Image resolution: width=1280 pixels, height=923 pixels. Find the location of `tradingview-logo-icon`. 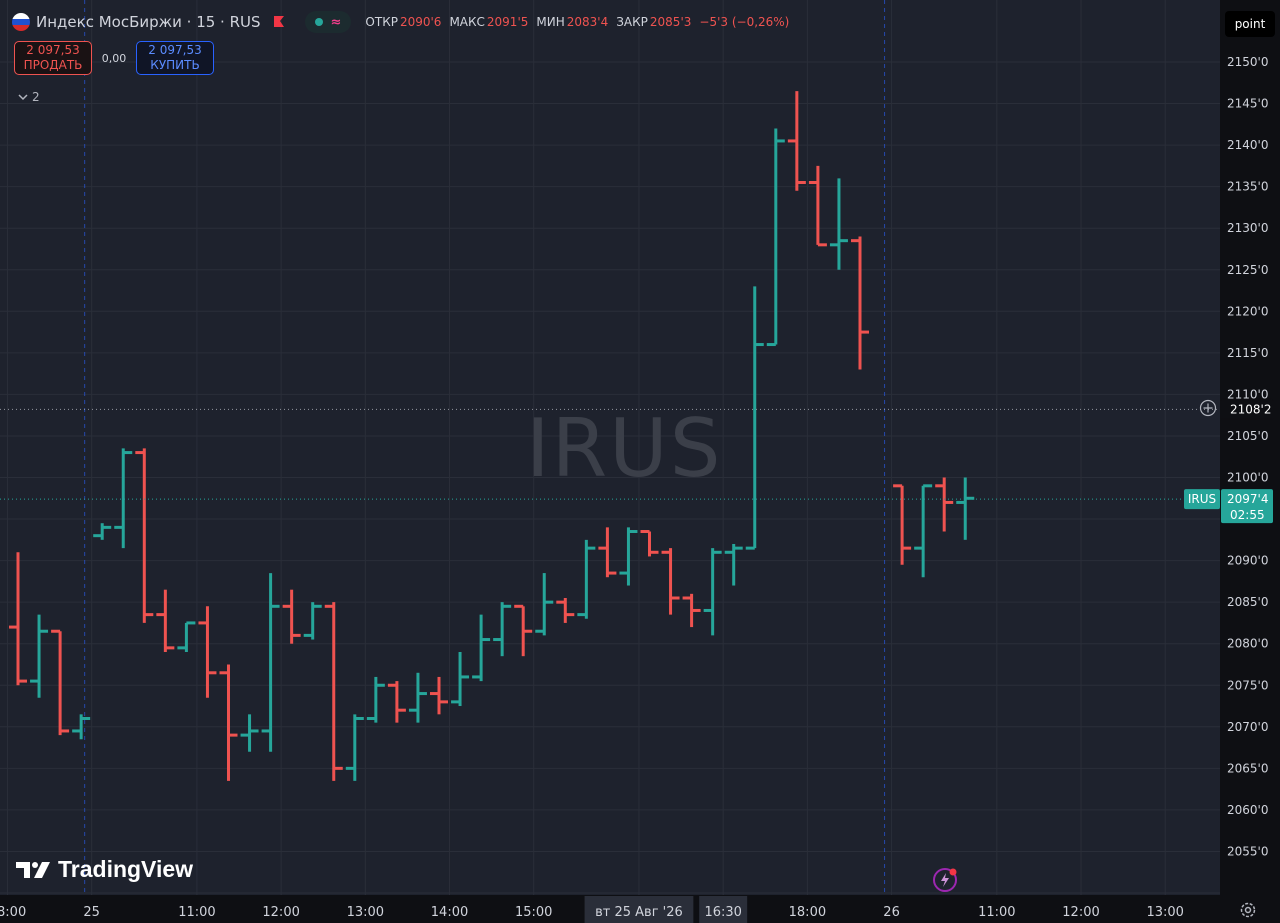

tradingview-logo-icon is located at coordinates (33, 869).